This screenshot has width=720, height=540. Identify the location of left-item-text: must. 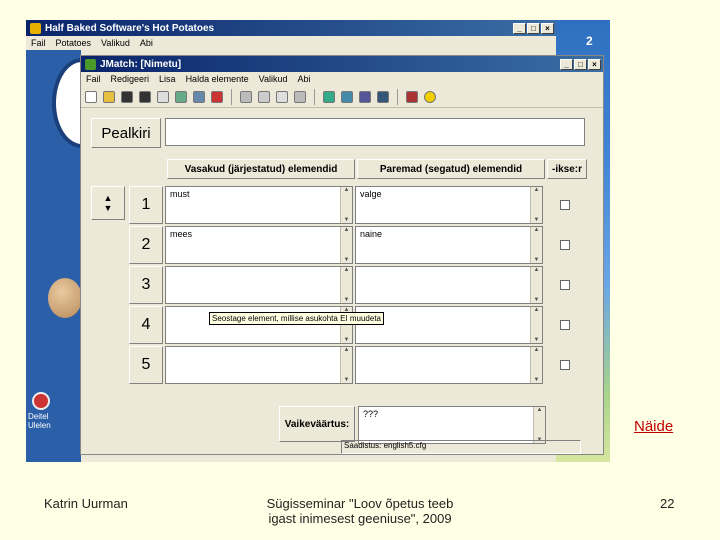
(180, 194).